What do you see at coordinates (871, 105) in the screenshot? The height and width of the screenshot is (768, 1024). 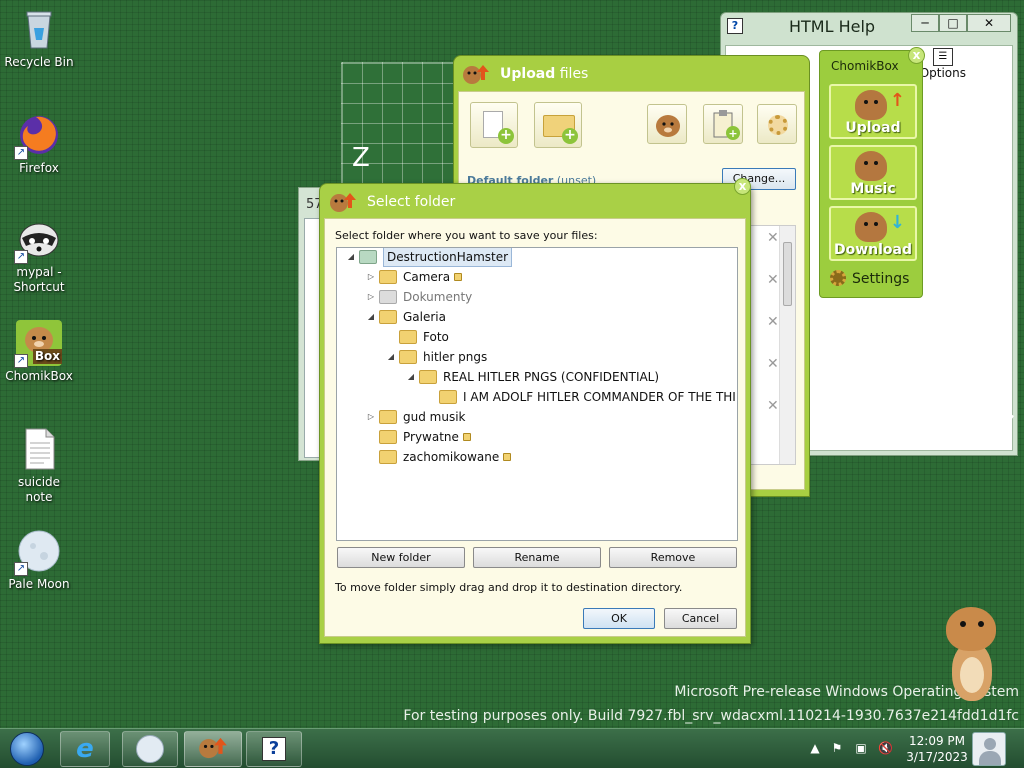 I see `hamster-icon` at bounding box center [871, 105].